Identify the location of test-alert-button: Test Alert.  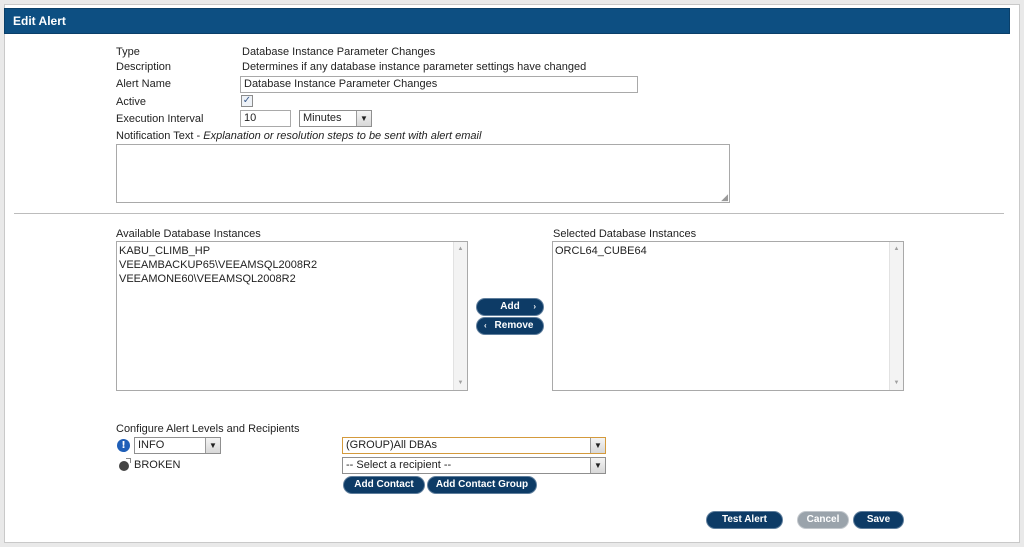
(744, 520).